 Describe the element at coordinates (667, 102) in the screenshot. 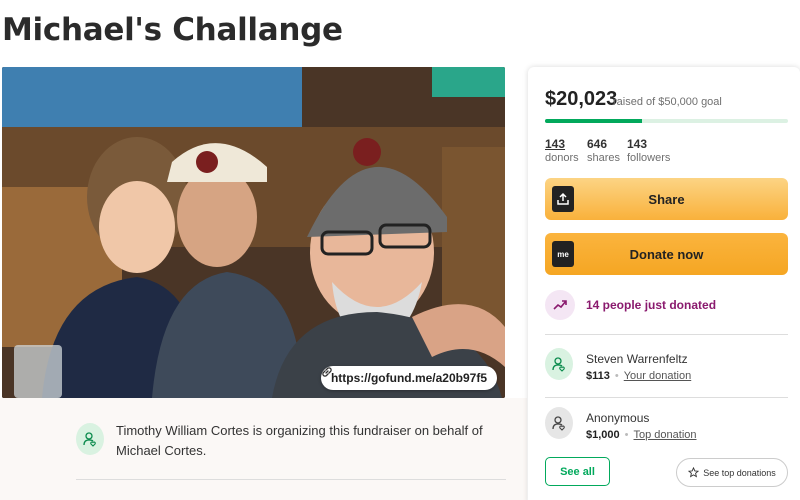

I see `goal-text: raised of $50,000 goal` at that location.